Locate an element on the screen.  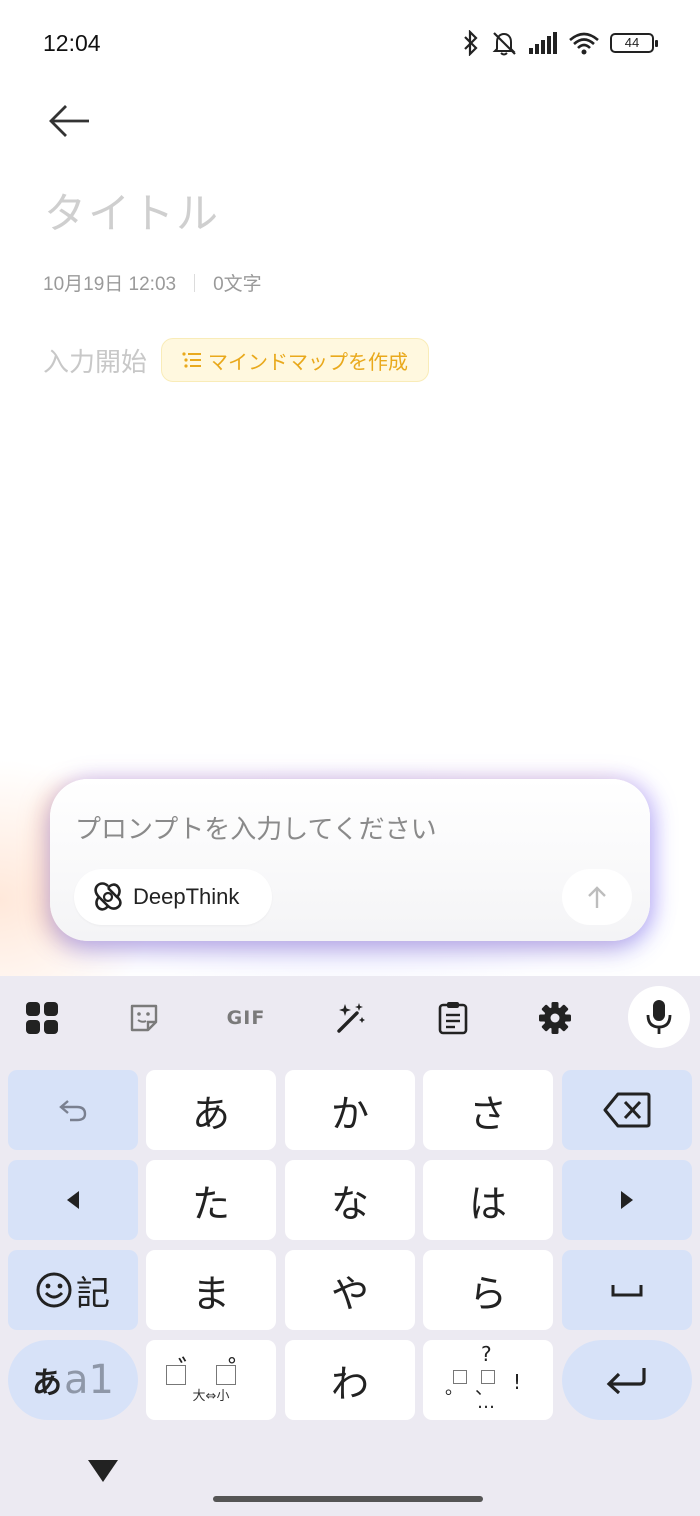
title-input: タイトル is located at coordinates (132, 210).